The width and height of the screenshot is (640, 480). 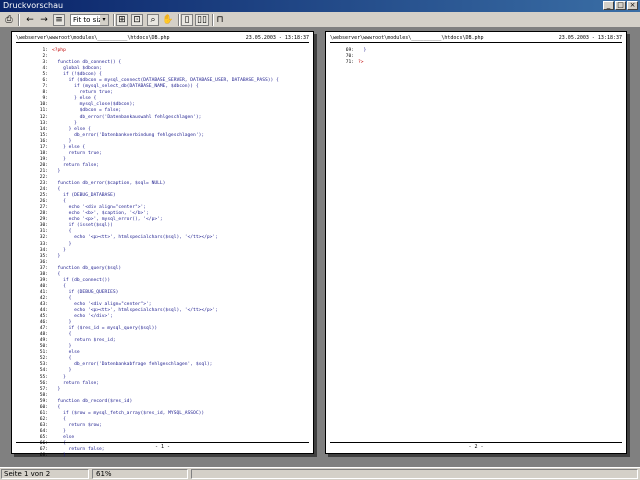 I want to click on code-line: 71: ?>, so click(x=351, y=63).